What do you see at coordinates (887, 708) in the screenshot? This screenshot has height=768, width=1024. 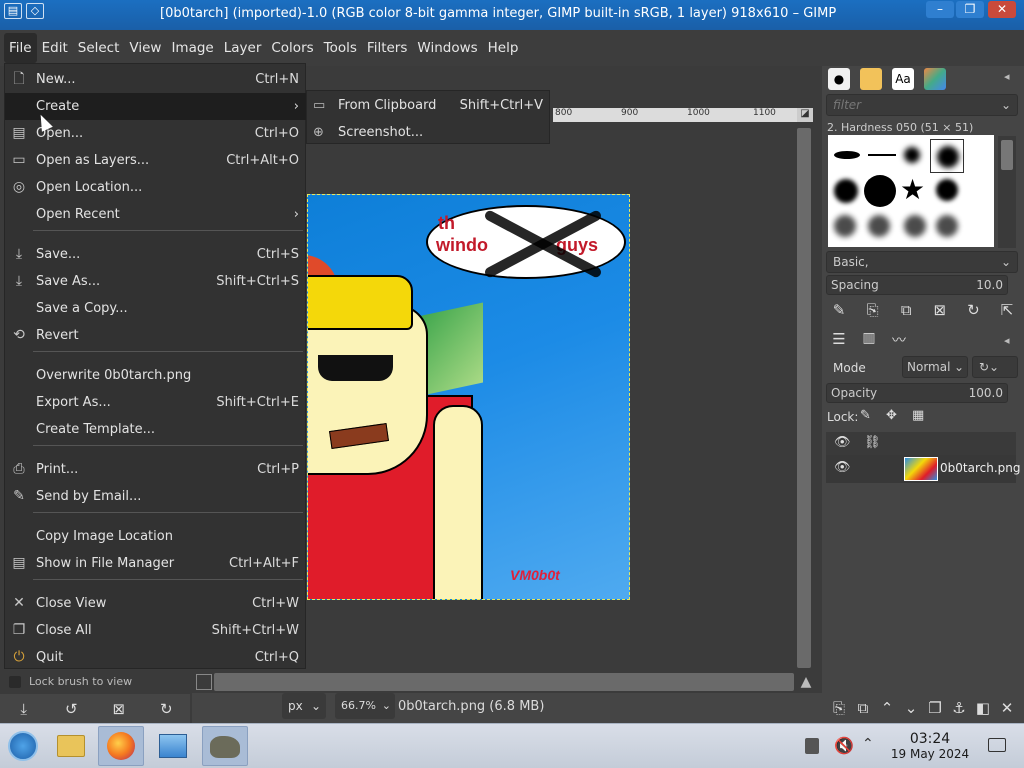 I see `raise-layer-icon: ⌃` at bounding box center [887, 708].